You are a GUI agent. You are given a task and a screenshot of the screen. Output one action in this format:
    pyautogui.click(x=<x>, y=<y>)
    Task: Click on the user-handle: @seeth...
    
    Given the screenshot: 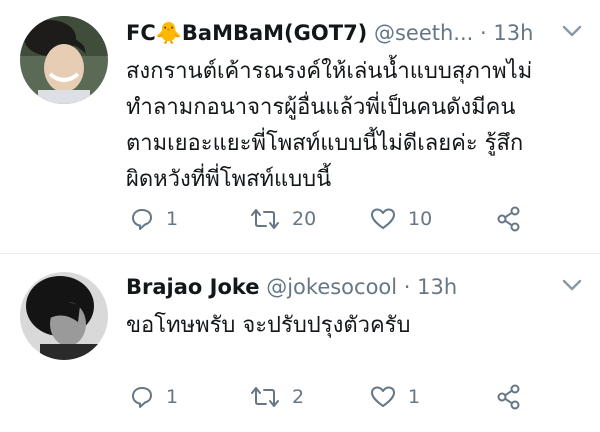 What is the action you would take?
    pyautogui.click(x=423, y=33)
    